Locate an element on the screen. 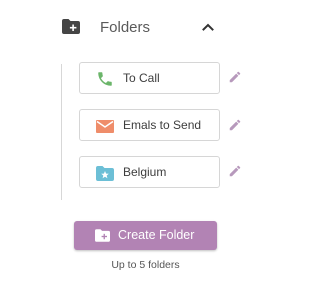  folder-list-divider is located at coordinates (61, 132).